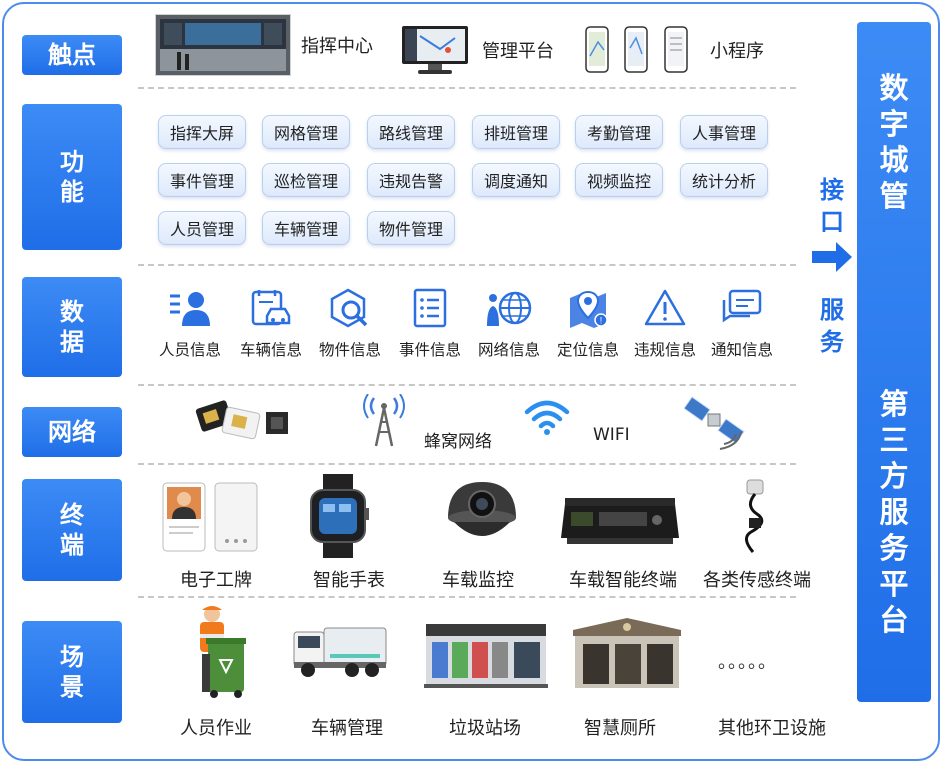 This screenshot has width=944, height=765. What do you see at coordinates (210, 517) in the screenshot?
I see `badge-device-image` at bounding box center [210, 517].